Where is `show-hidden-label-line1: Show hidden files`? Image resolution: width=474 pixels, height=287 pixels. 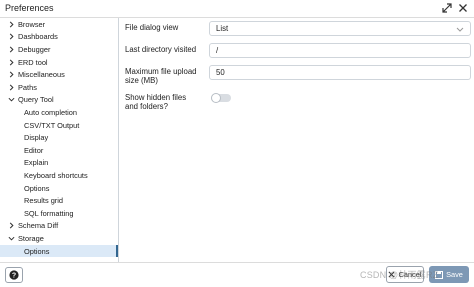
show-hidden-label-line1: Show hidden files is located at coordinates (156, 97).